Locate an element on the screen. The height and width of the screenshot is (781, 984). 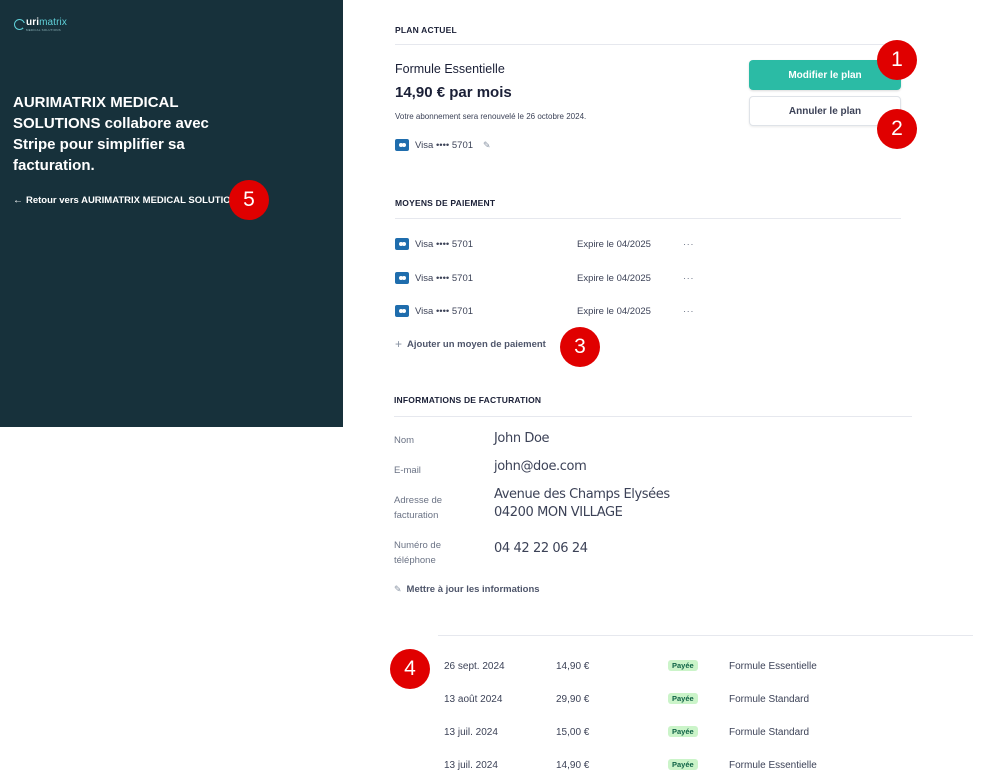
annotation-badge-1: 1 is located at coordinates (897, 60).